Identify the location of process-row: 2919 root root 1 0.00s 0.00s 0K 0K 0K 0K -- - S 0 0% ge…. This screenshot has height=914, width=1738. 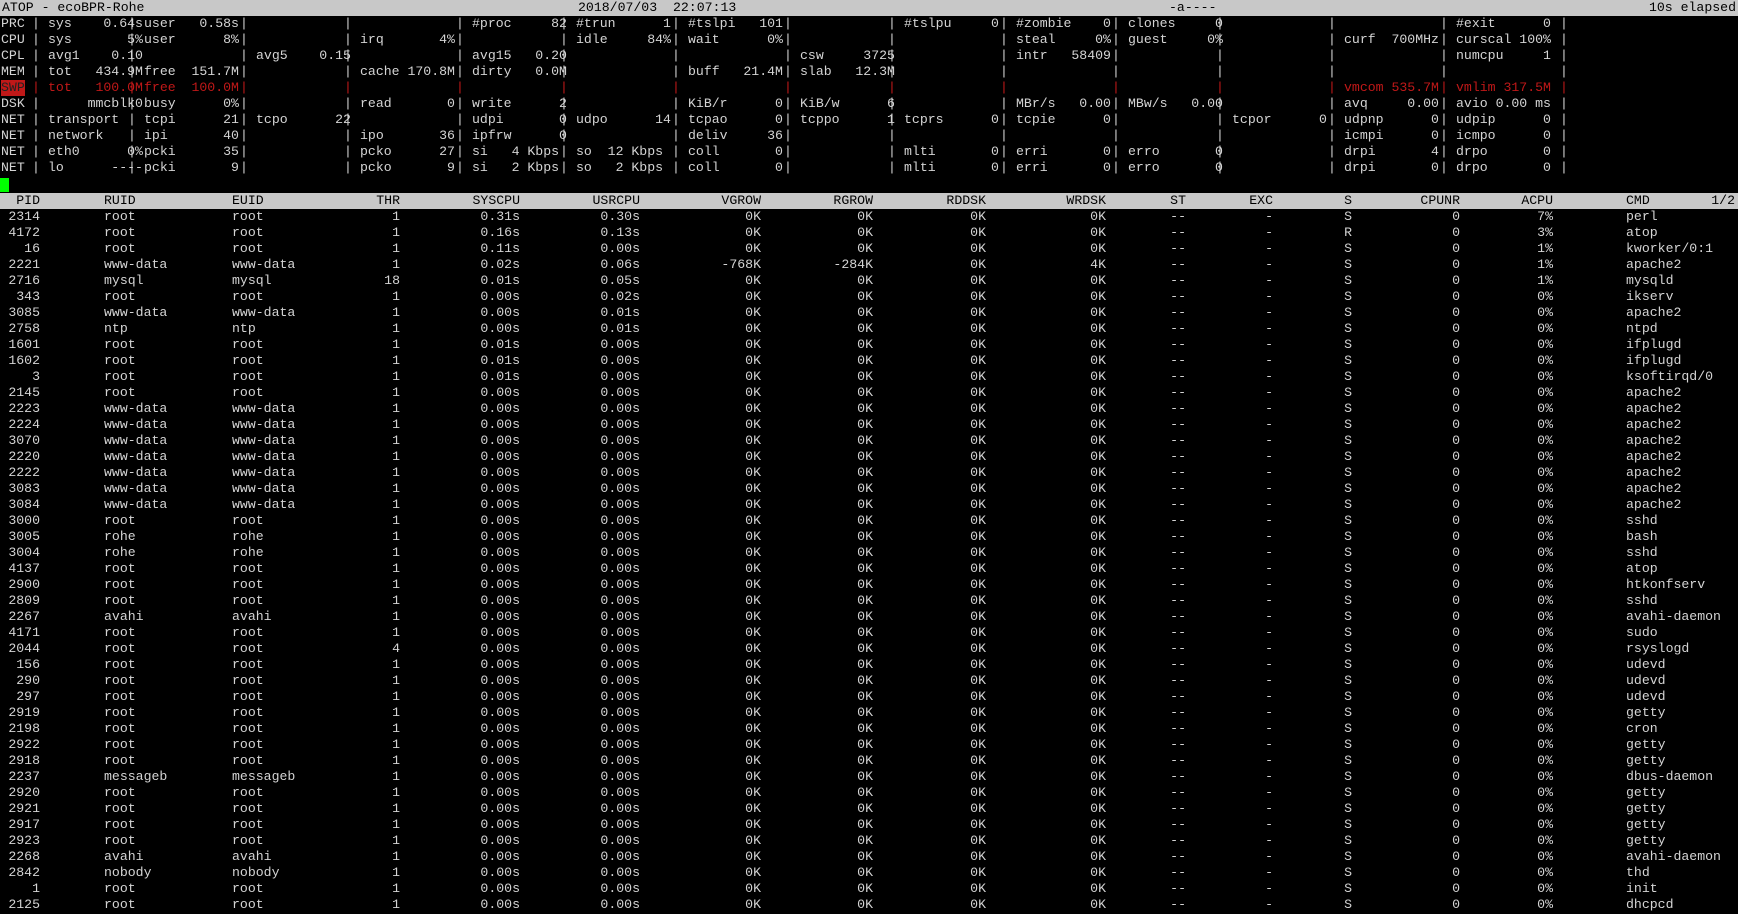
(869, 713).